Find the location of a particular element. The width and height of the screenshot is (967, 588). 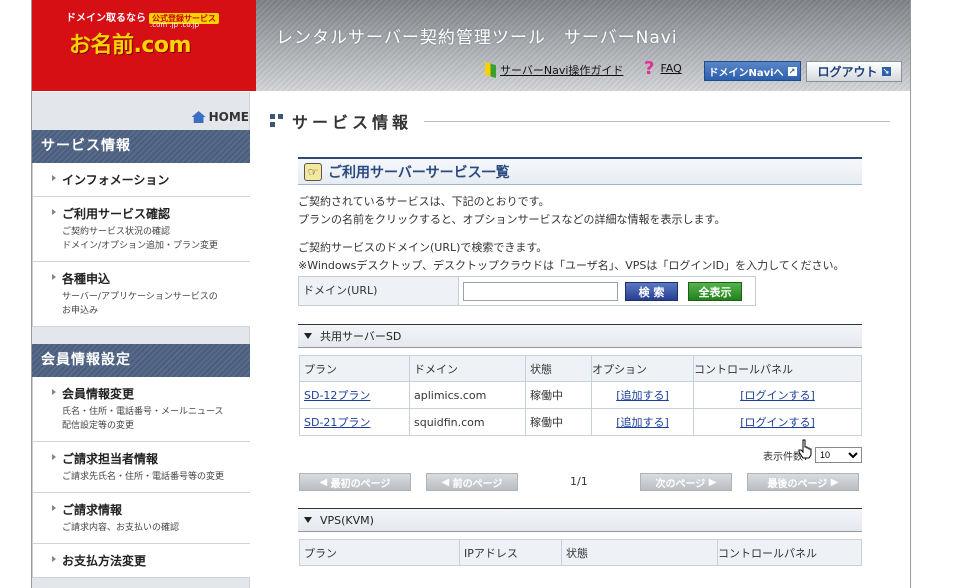

sidebar-item-desc: サーバー/アプリケーションサービスの お申込み is located at coordinates (153, 304).